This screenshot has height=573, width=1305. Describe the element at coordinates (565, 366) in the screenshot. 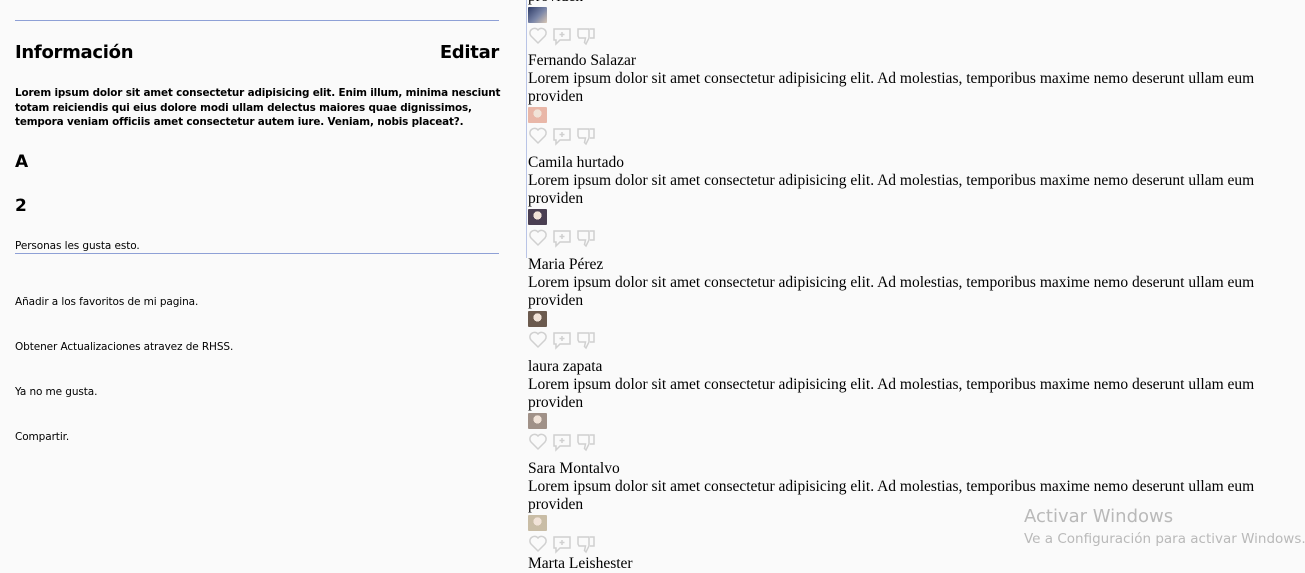

I see `post-author: laura zapata` at that location.